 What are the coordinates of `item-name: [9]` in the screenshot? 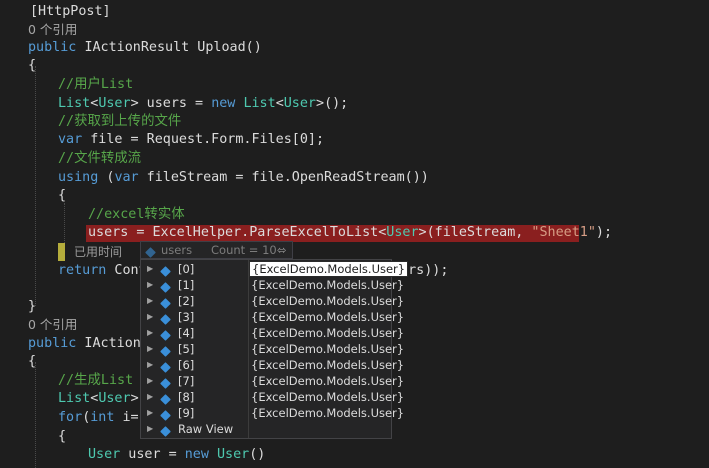 It's located at (186, 413).